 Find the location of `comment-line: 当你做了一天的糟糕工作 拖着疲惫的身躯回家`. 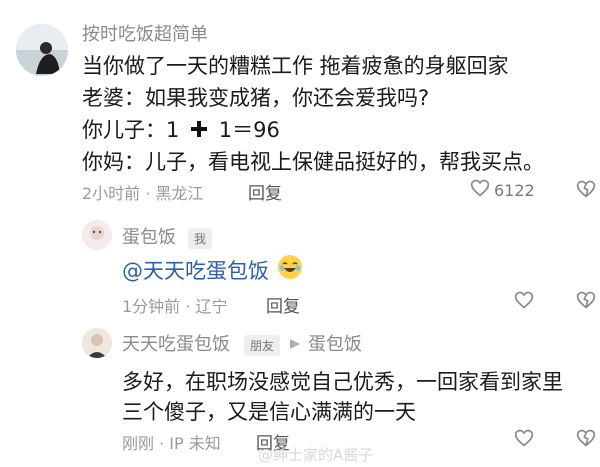

comment-line: 当你做了一天的糟糕工作 拖着疲惫的身躯回家 is located at coordinates (295, 66).